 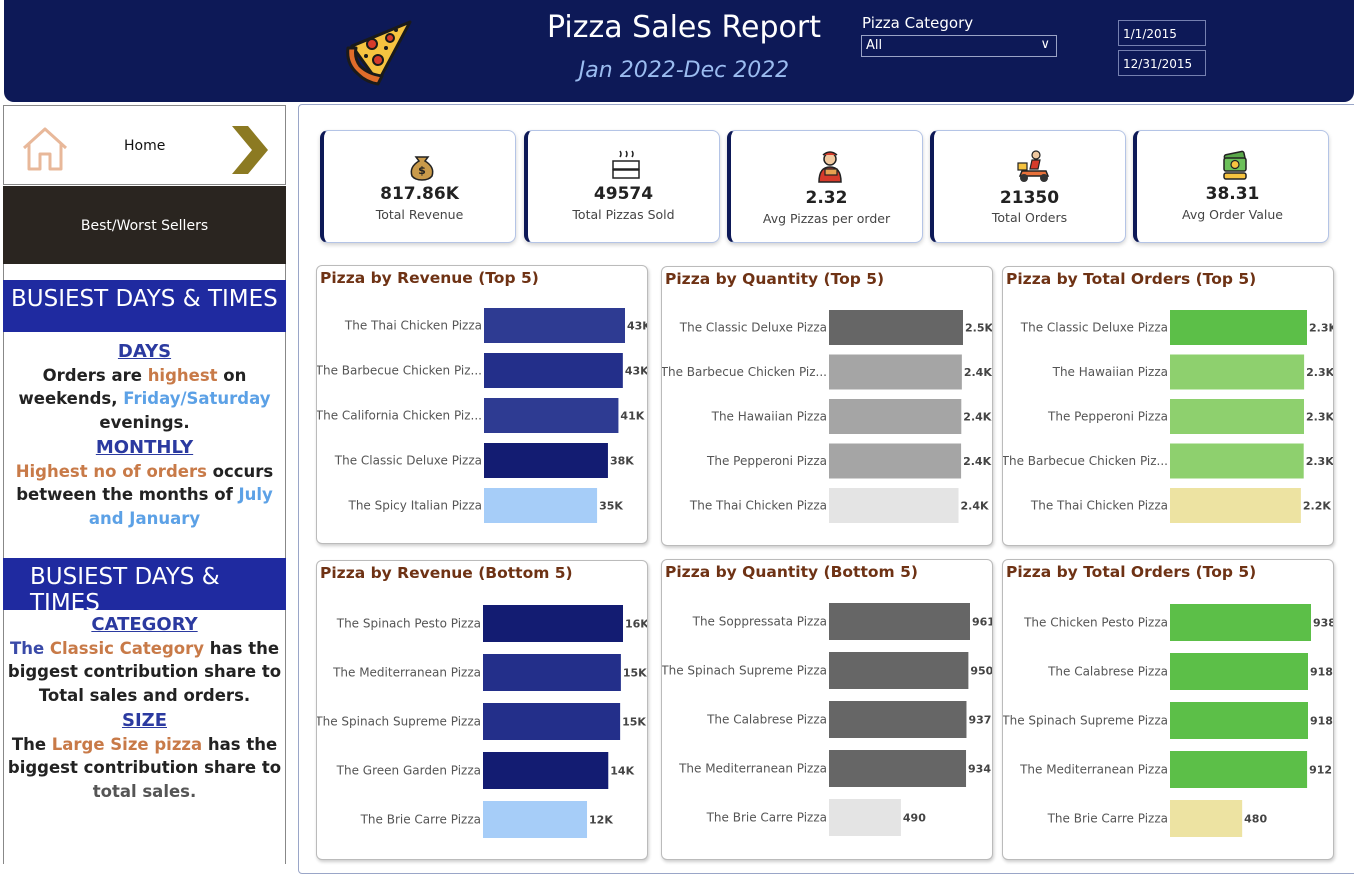 What do you see at coordinates (601, 820) in the screenshot?
I see `data-label: 12K` at bounding box center [601, 820].